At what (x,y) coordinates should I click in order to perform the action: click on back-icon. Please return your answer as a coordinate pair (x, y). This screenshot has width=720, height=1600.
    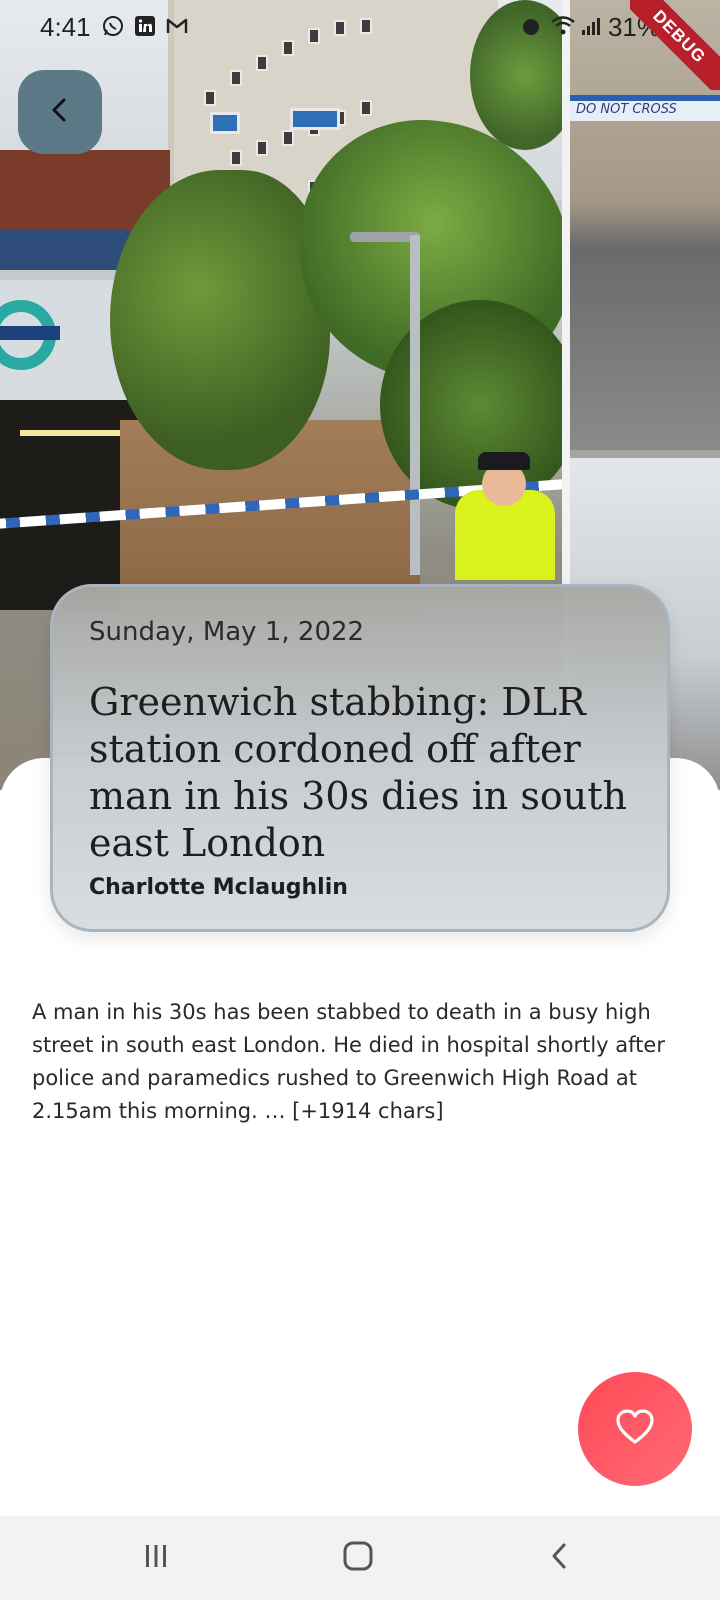
    Looking at the image, I should click on (560, 1558).